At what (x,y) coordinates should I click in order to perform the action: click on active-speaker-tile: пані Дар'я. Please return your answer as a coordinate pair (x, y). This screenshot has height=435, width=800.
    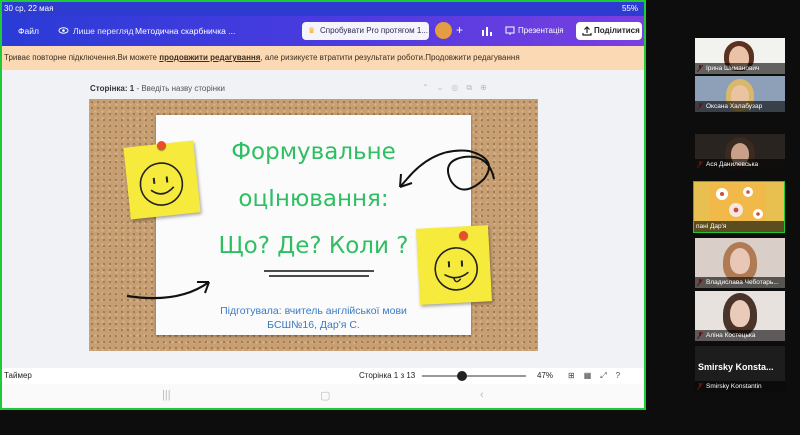
    Looking at the image, I should click on (739, 207).